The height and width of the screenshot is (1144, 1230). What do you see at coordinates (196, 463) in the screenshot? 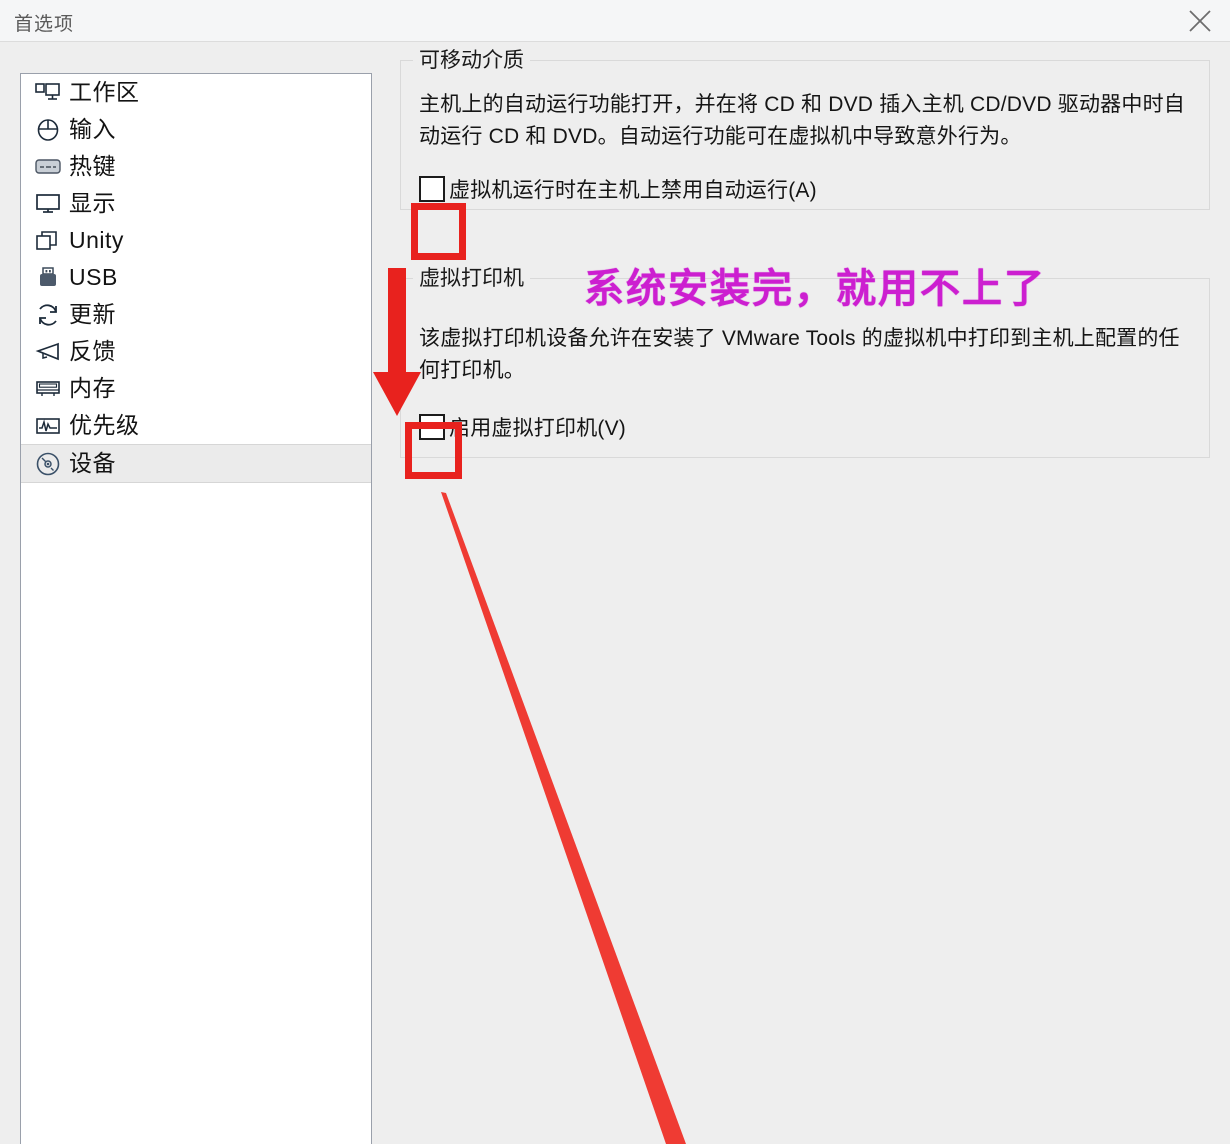
I see `sidebar-item-devices: 设备` at bounding box center [196, 463].